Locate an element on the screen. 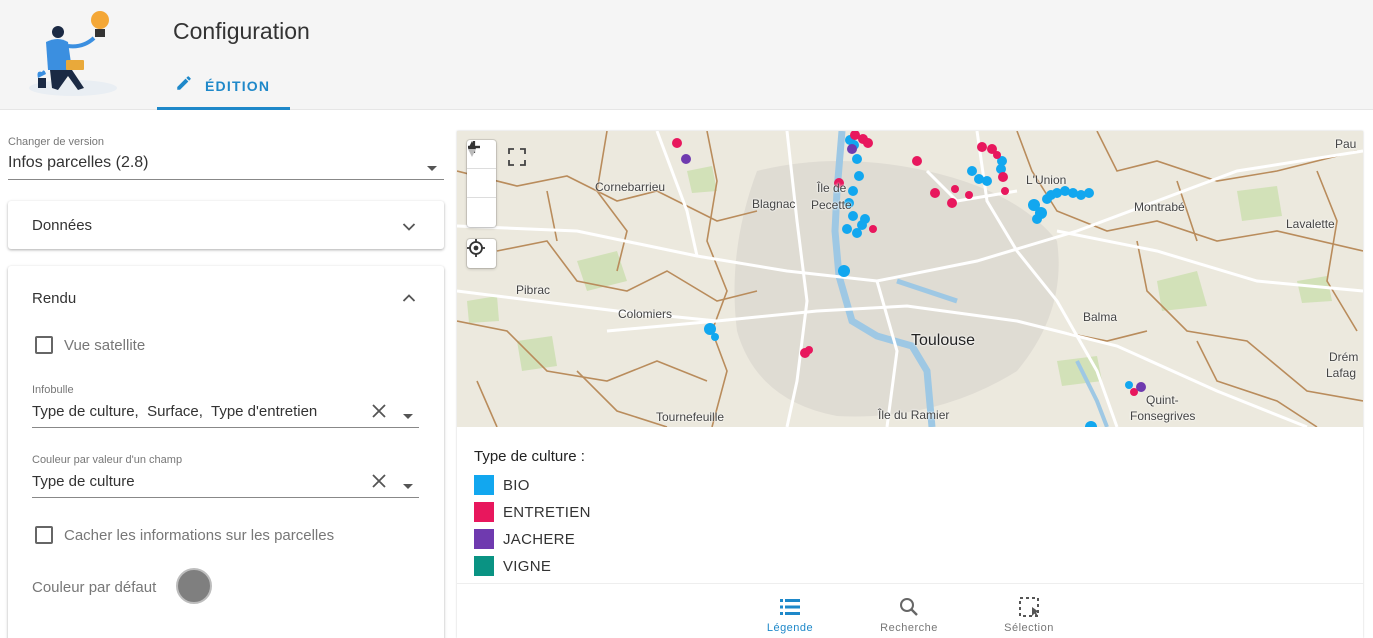 This screenshot has width=1373, height=638. version-select-underline is located at coordinates (226, 179).